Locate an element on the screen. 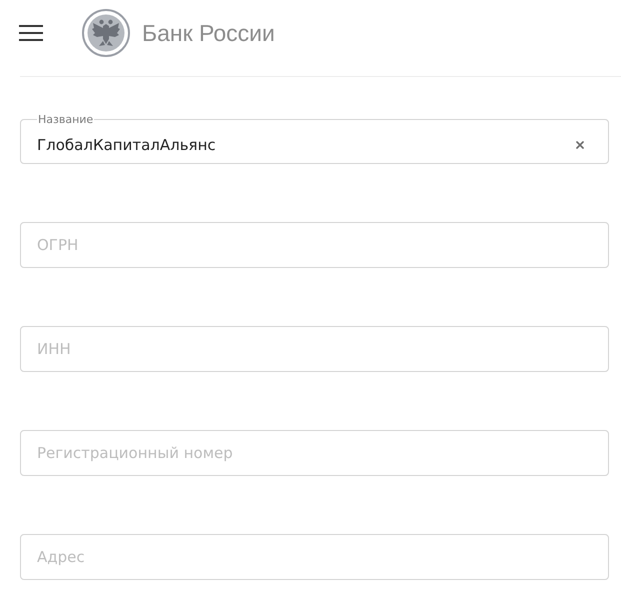 The height and width of the screenshot is (600, 621). eagle-emblem-icon is located at coordinates (106, 33).